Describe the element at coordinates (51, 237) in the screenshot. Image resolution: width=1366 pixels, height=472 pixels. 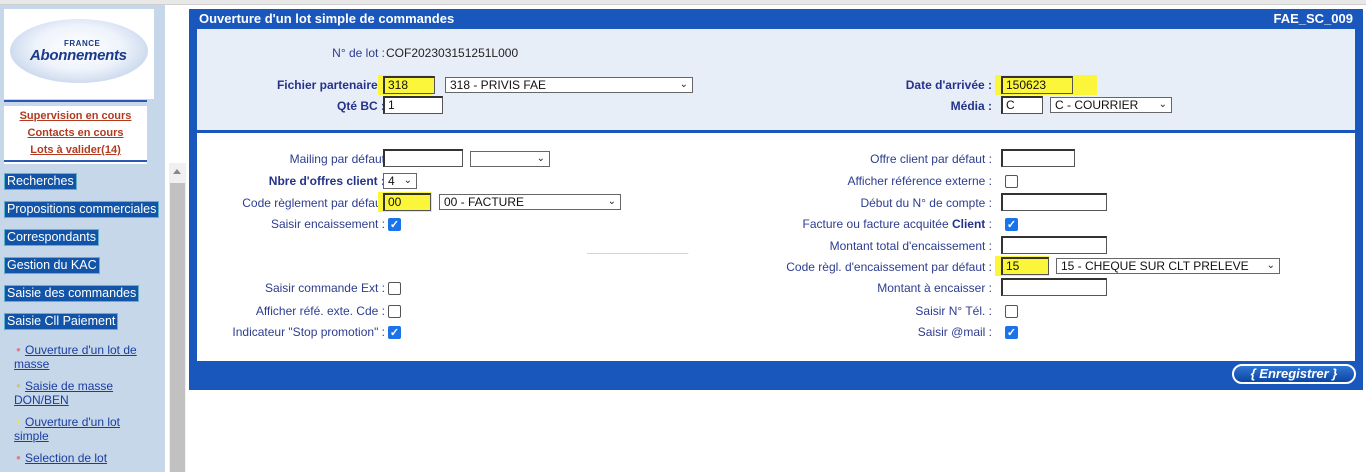
I see `nav-correspondants: Correspondants` at that location.